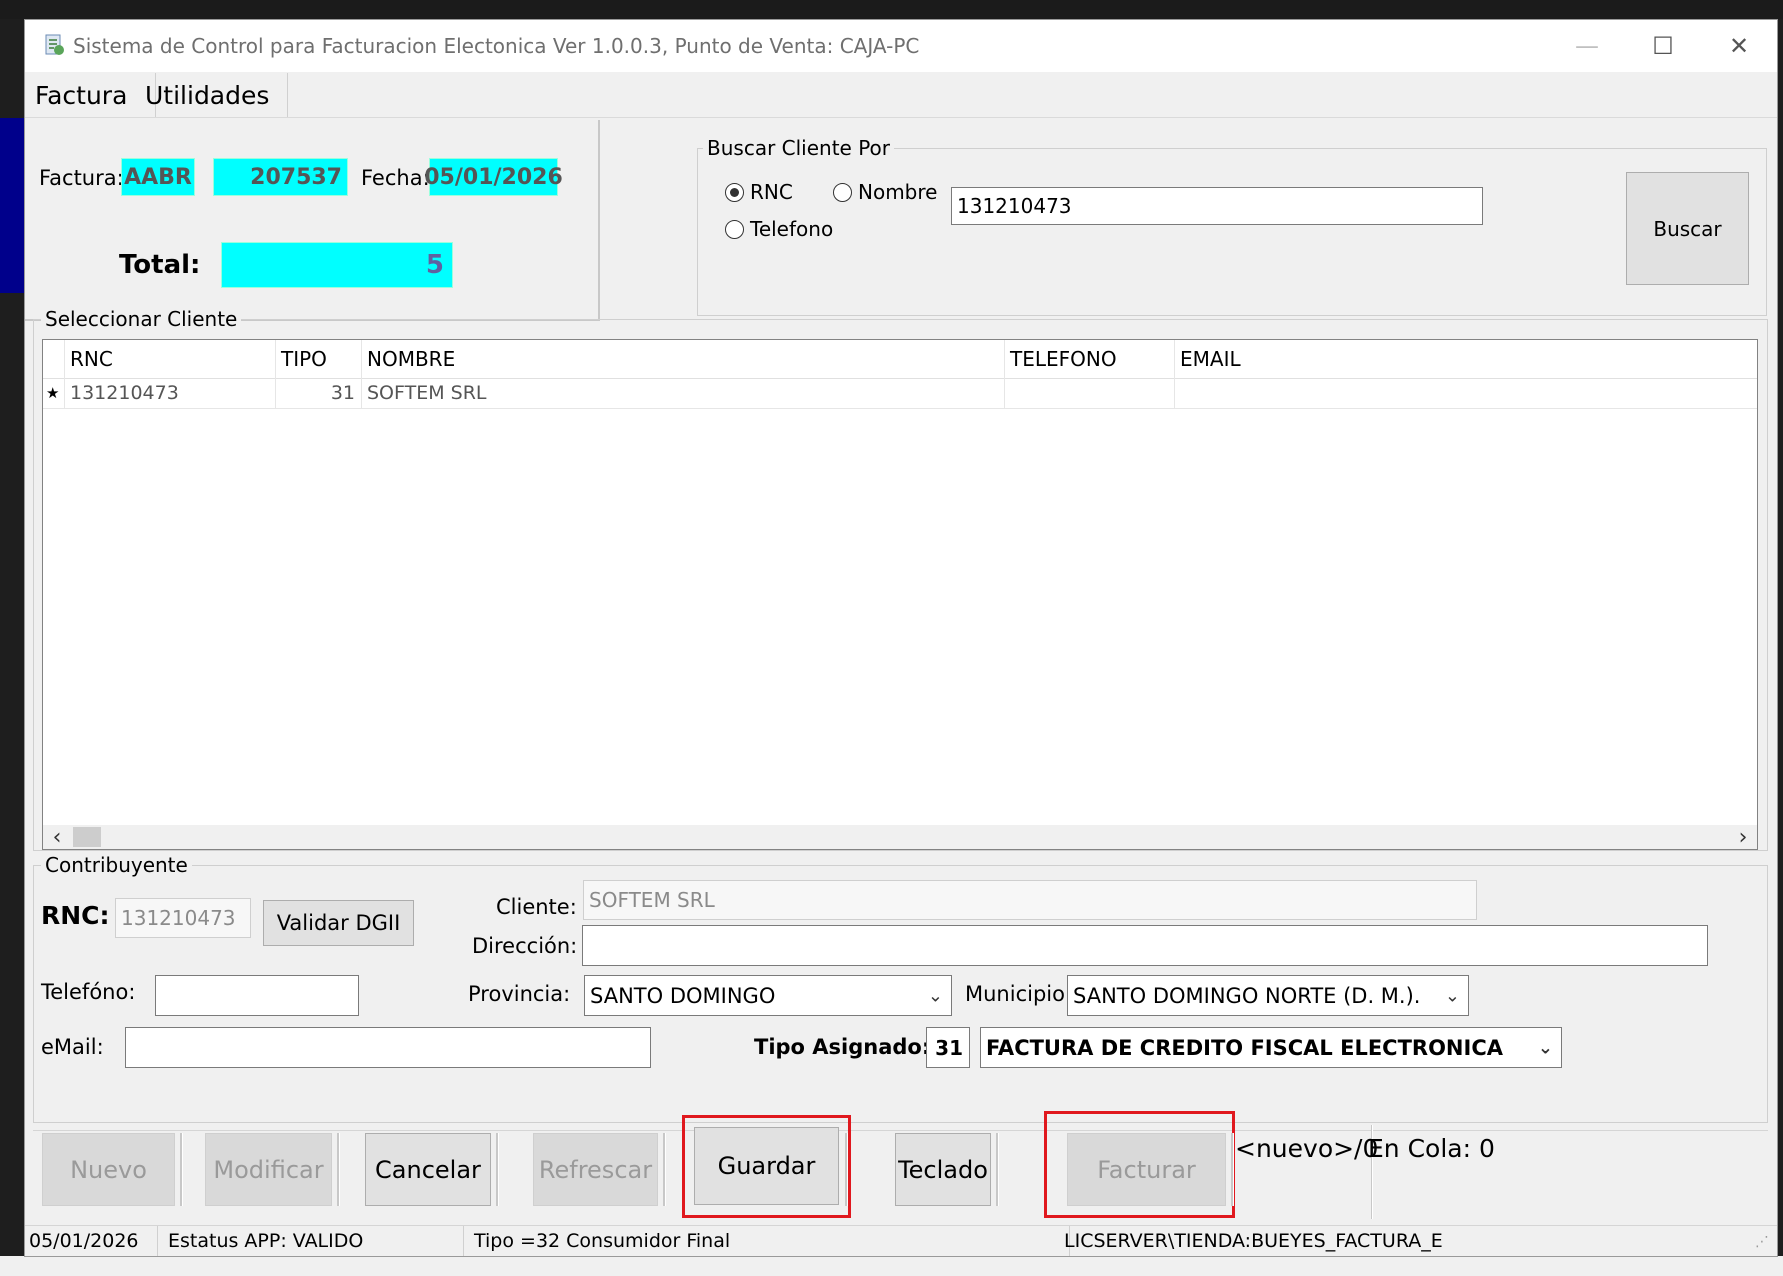 The height and width of the screenshot is (1276, 1783). I want to click on tipo-desc-value: FACTURA DE CREDITO FISCAL ELECTRONICA, so click(1244, 1047).